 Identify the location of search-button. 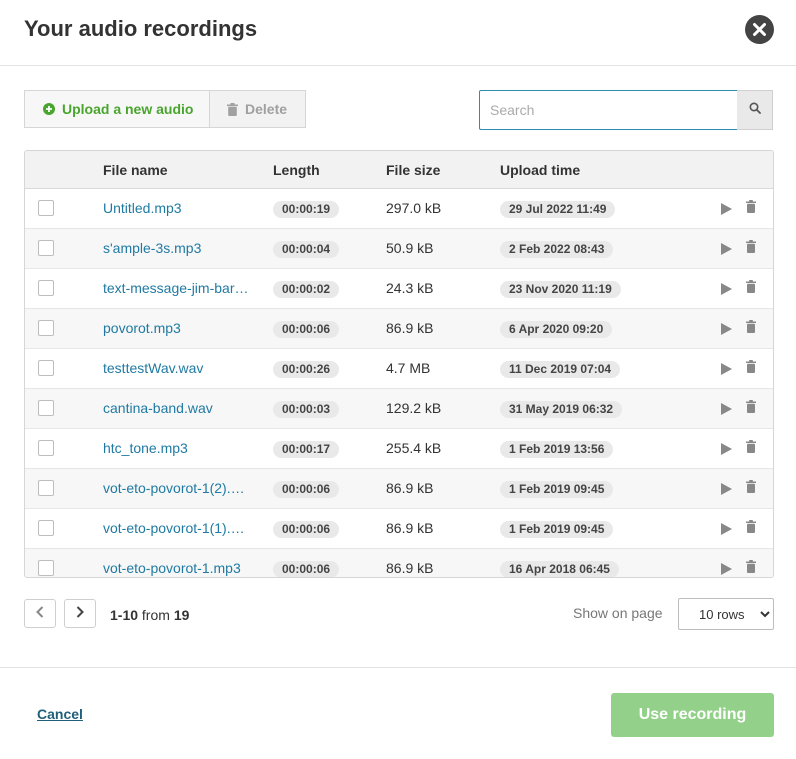
(755, 110).